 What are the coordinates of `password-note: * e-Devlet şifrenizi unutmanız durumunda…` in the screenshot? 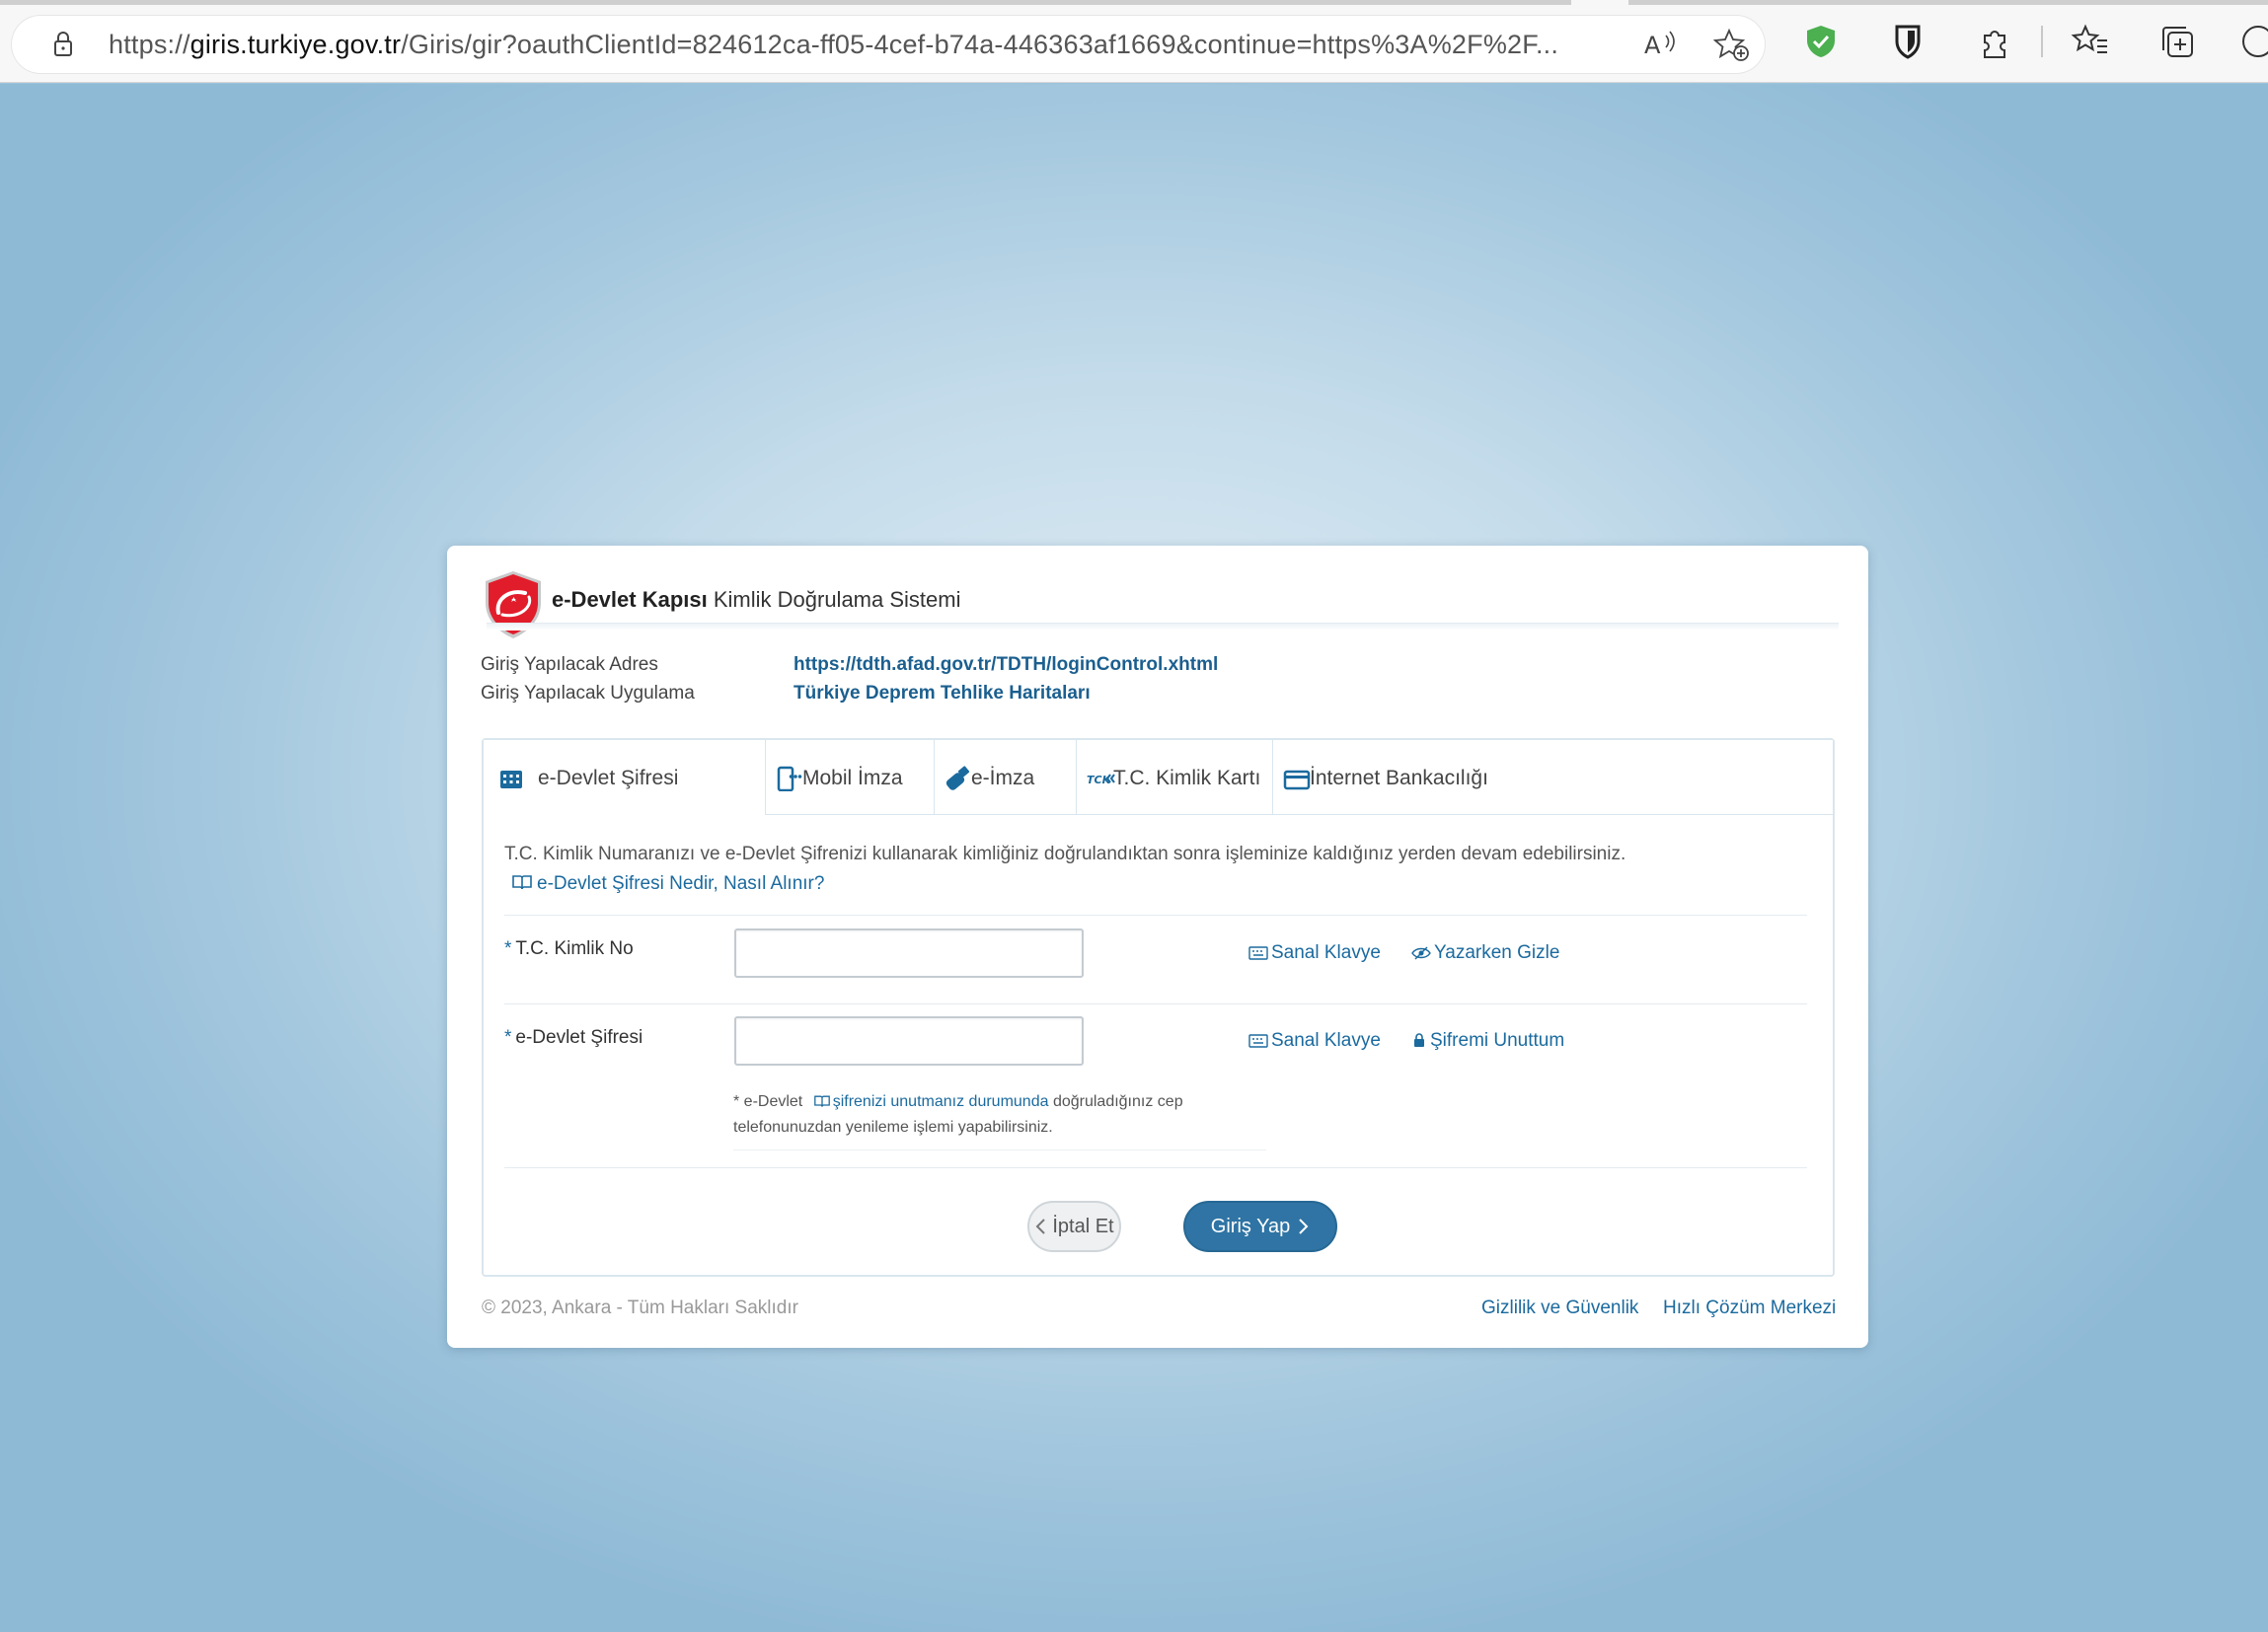 It's located at (1000, 1115).